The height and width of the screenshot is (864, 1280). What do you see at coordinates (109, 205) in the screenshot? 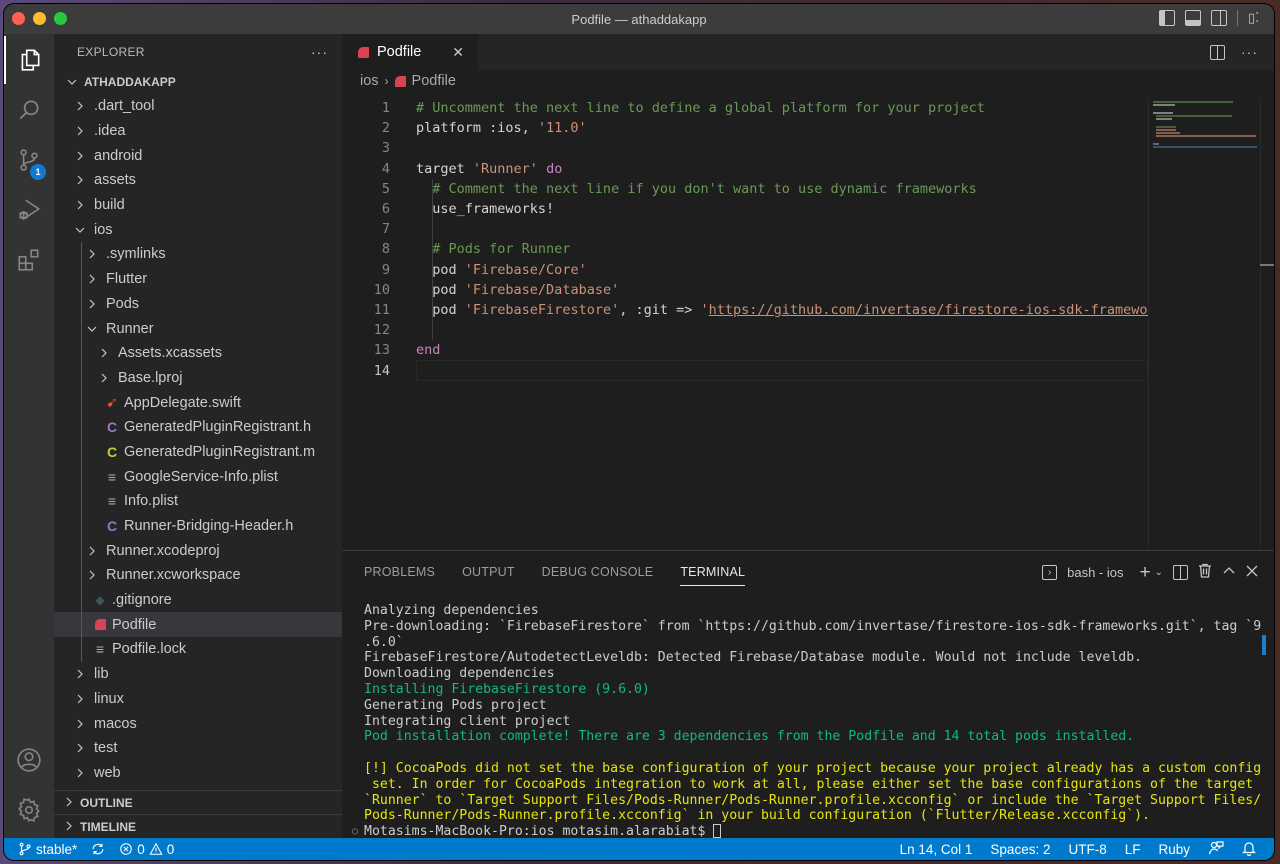
I see `tree-item-label: build` at bounding box center [109, 205].